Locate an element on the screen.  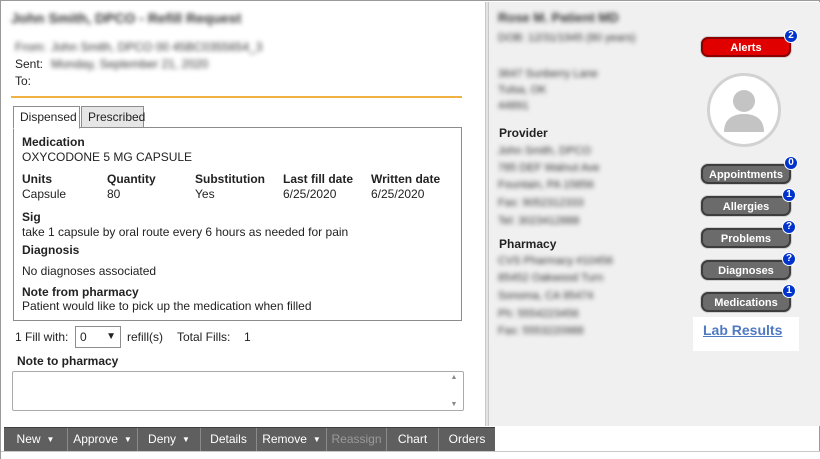
patient-address-line: Tulsa, OK is located at coordinates (522, 90).